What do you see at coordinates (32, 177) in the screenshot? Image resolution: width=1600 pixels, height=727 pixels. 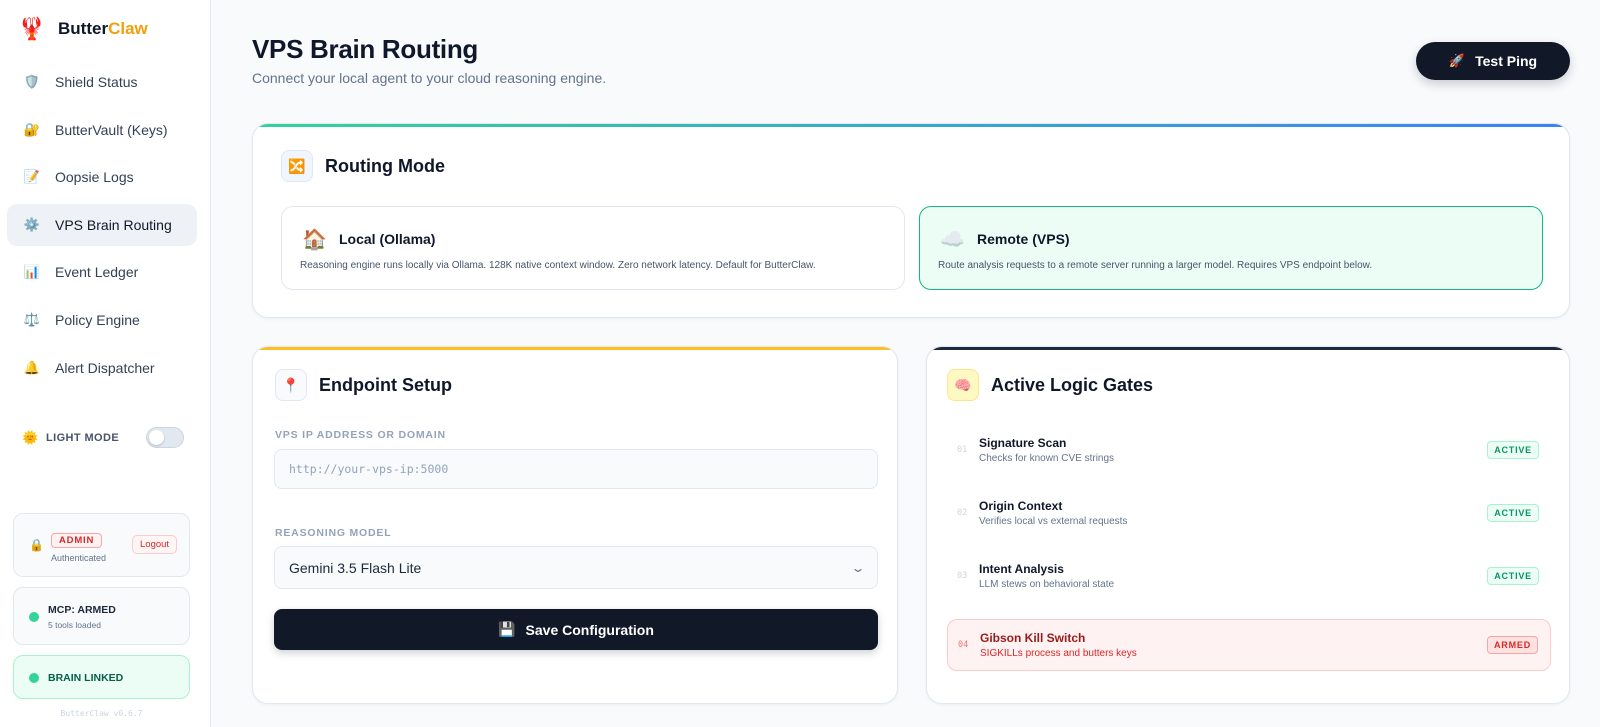 I see `memo-icon: 📝` at bounding box center [32, 177].